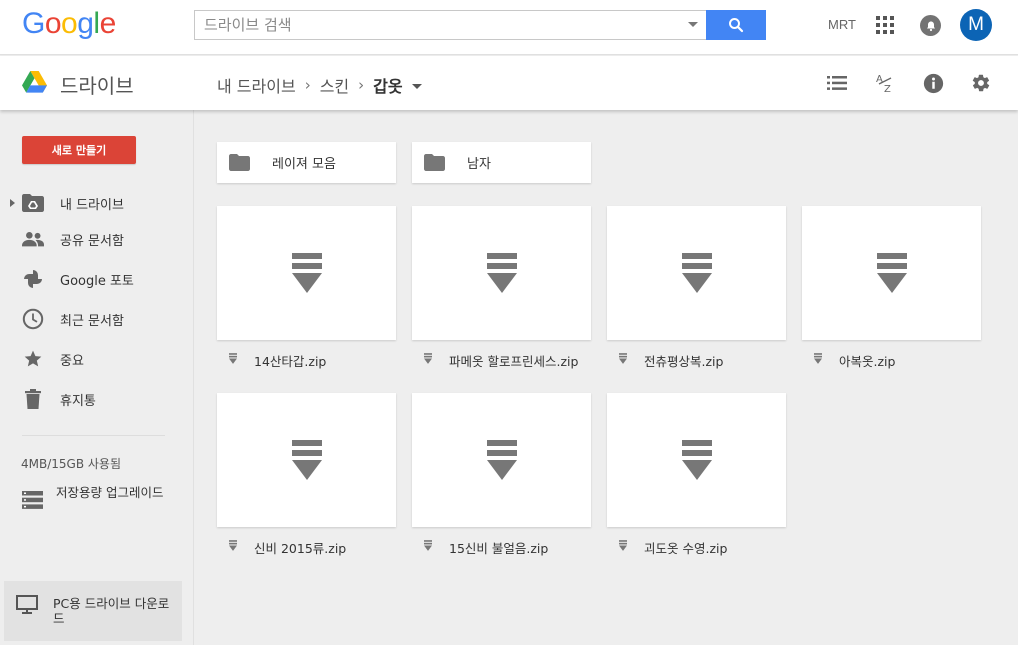  I want to click on google-logo: Google, so click(69, 24).